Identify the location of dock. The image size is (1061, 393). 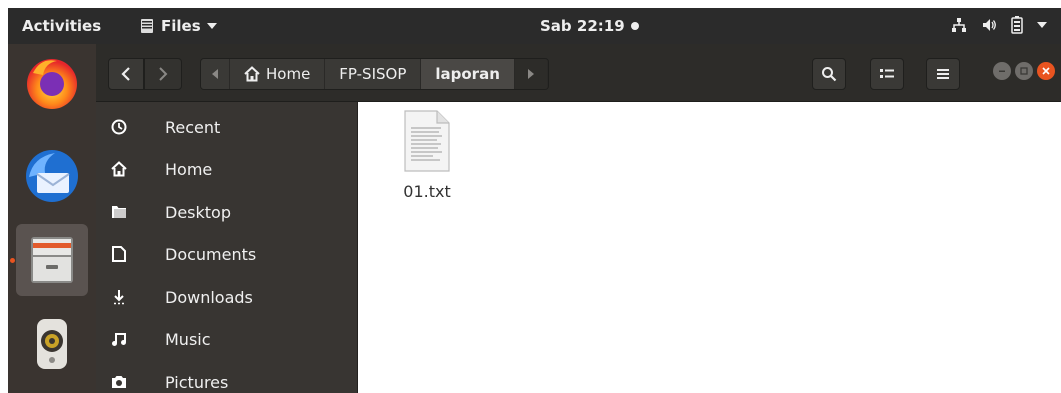
(52, 218).